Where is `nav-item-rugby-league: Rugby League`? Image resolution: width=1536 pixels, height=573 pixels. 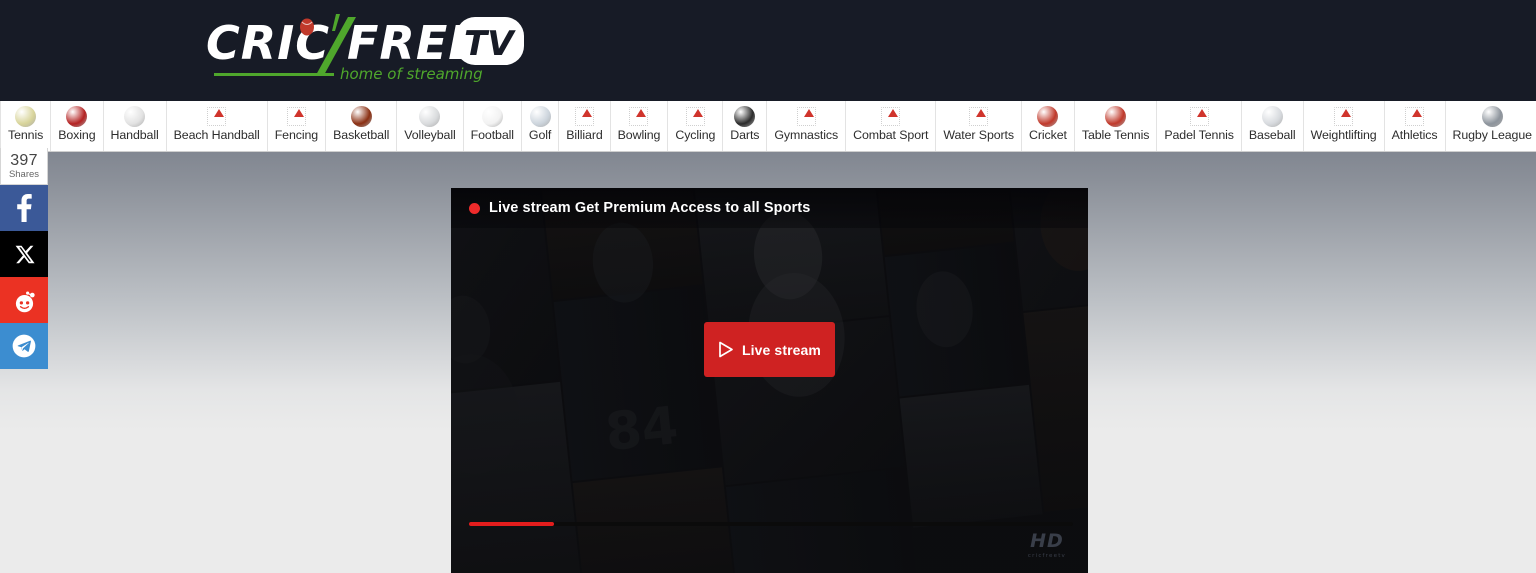
nav-item-rugby-league: Rugby League is located at coordinates (1490, 126).